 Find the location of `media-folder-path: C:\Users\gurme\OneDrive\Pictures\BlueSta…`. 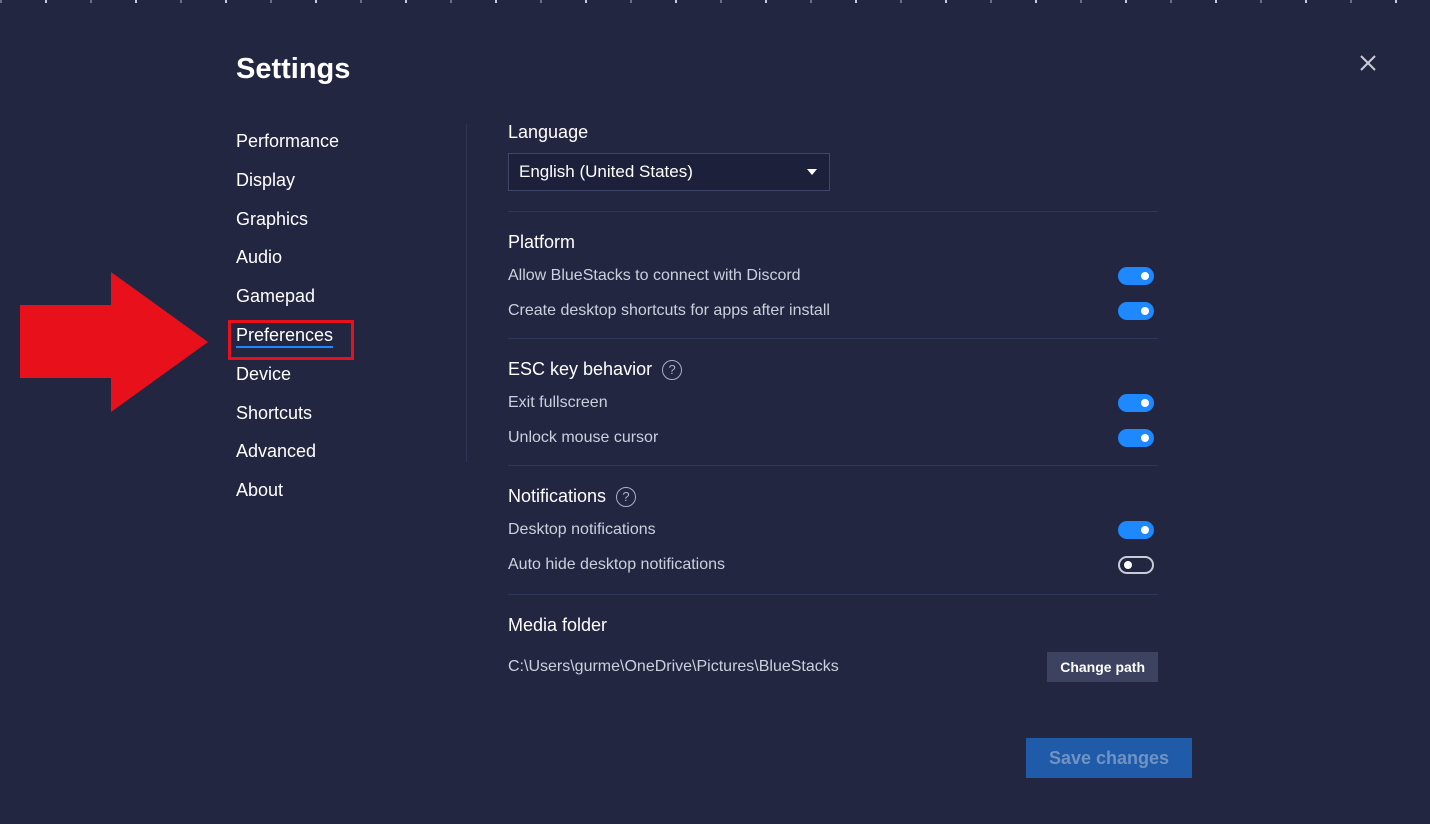

media-folder-path: C:\Users\gurme\OneDrive\Pictures\BlueSta… is located at coordinates (673, 666).